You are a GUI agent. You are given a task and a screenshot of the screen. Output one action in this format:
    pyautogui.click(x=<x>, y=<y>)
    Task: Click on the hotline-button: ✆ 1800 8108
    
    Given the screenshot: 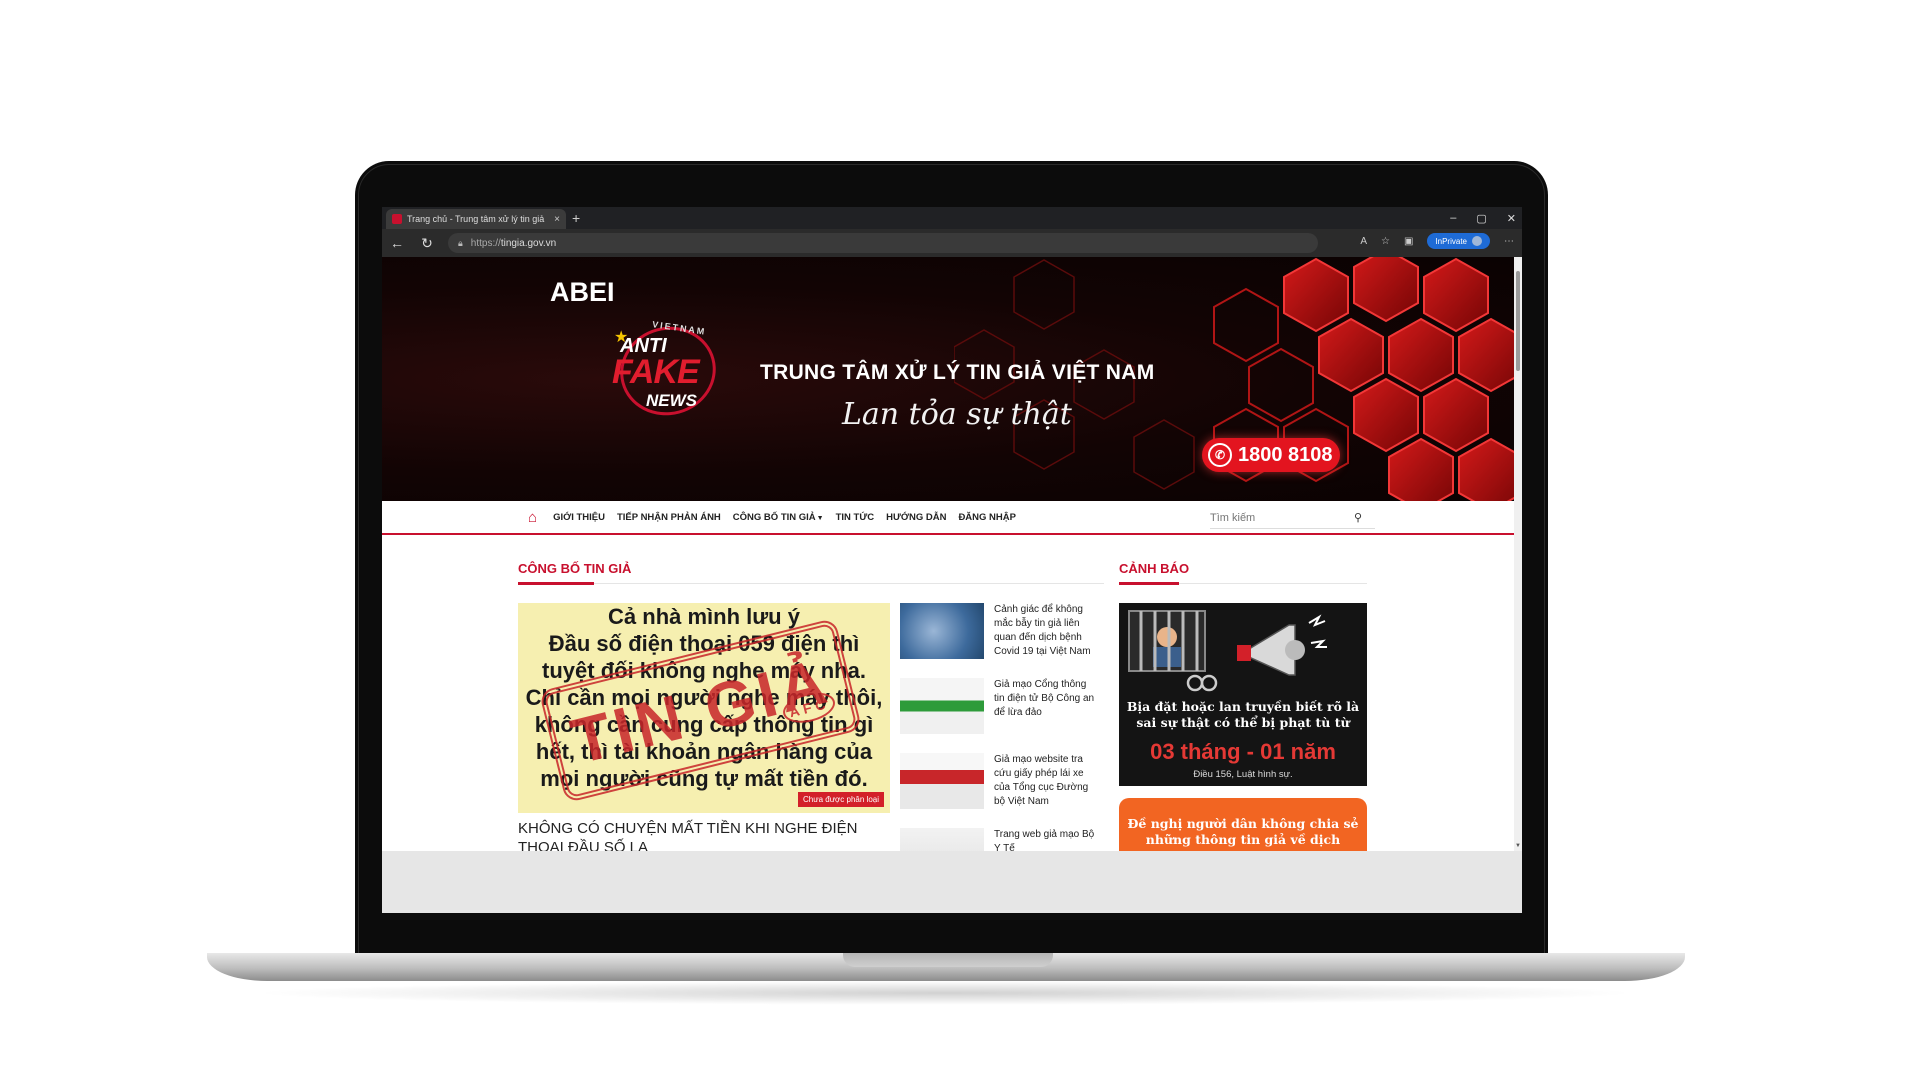 What is the action you would take?
    pyautogui.click(x=1271, y=455)
    